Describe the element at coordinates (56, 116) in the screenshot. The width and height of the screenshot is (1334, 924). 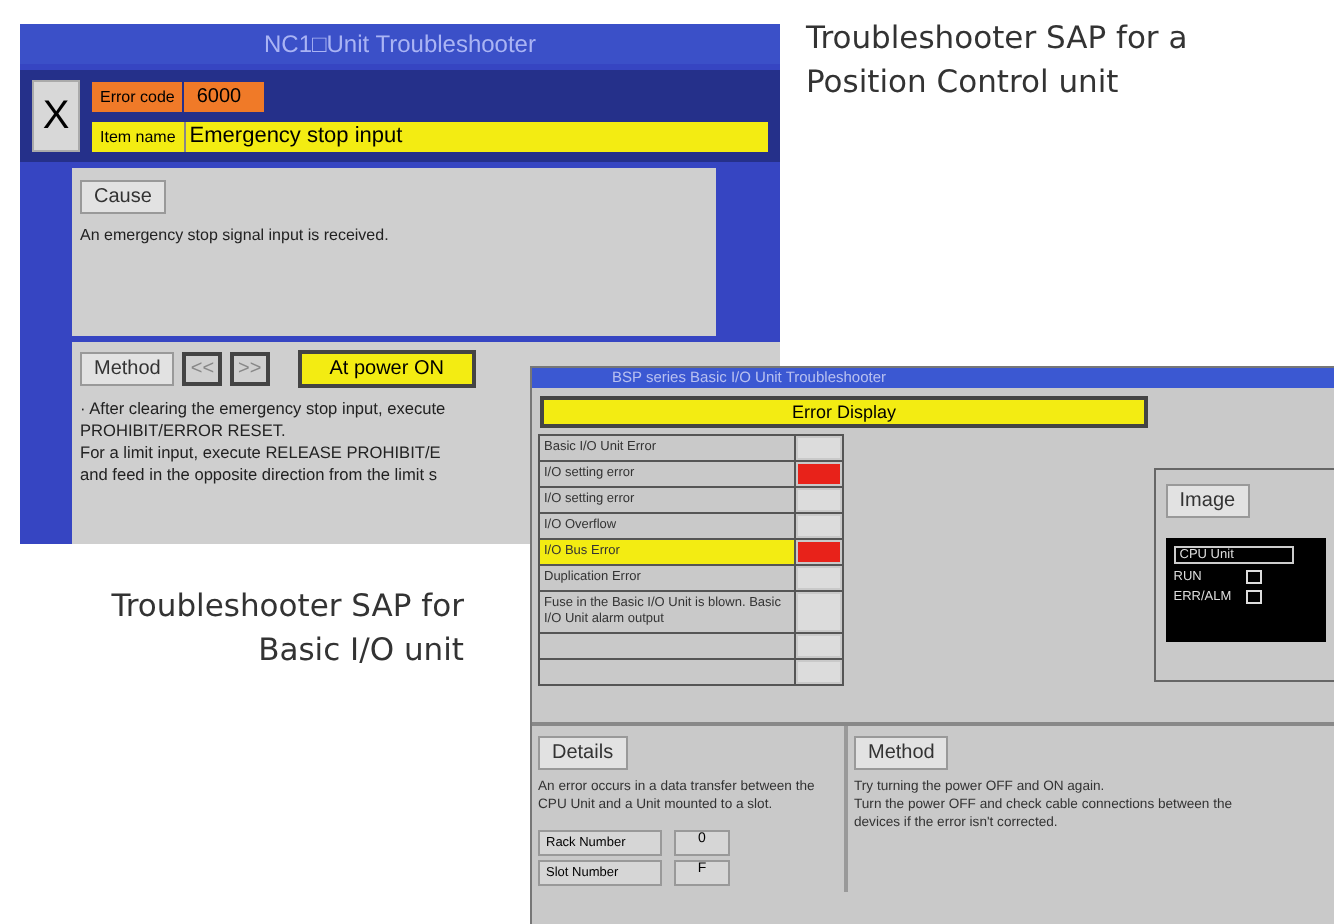
I see `close-button: X` at that location.